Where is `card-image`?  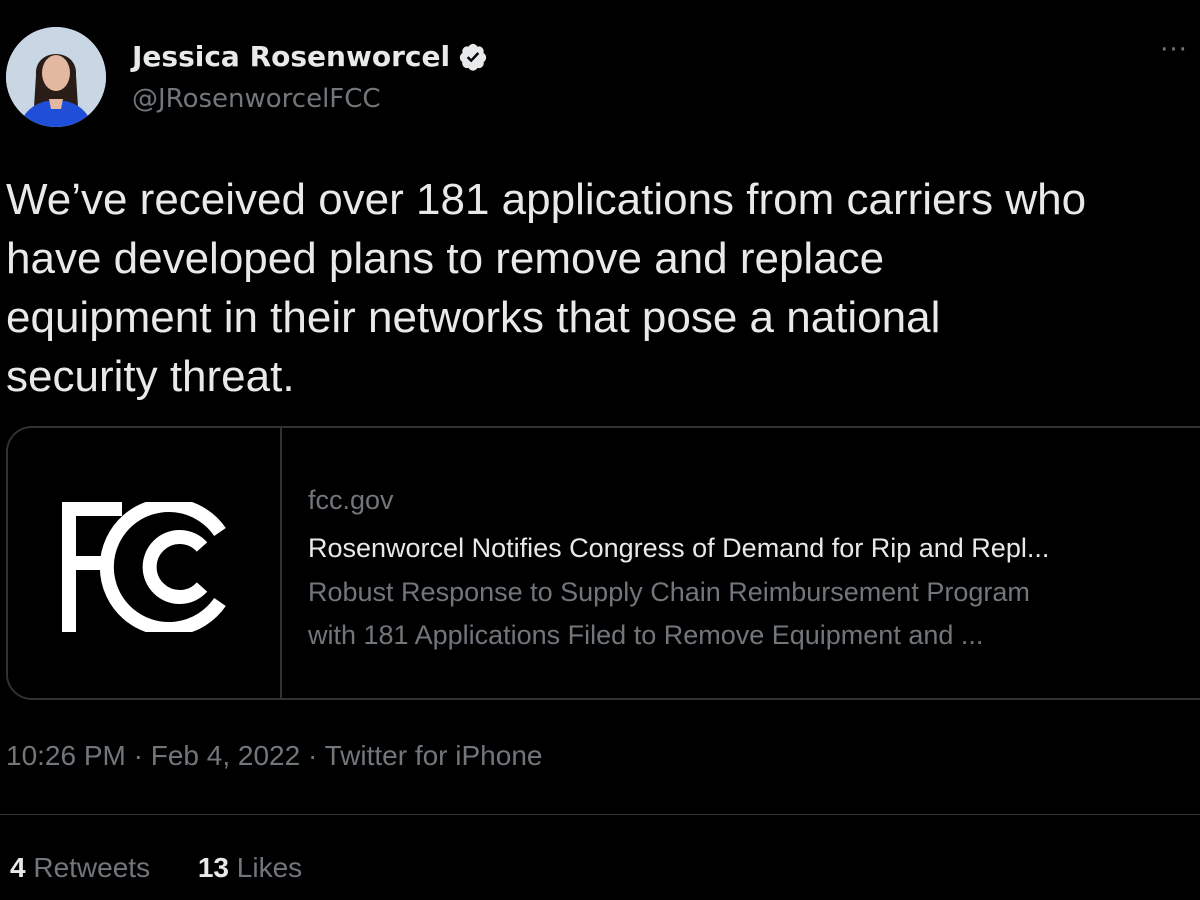 card-image is located at coordinates (145, 563).